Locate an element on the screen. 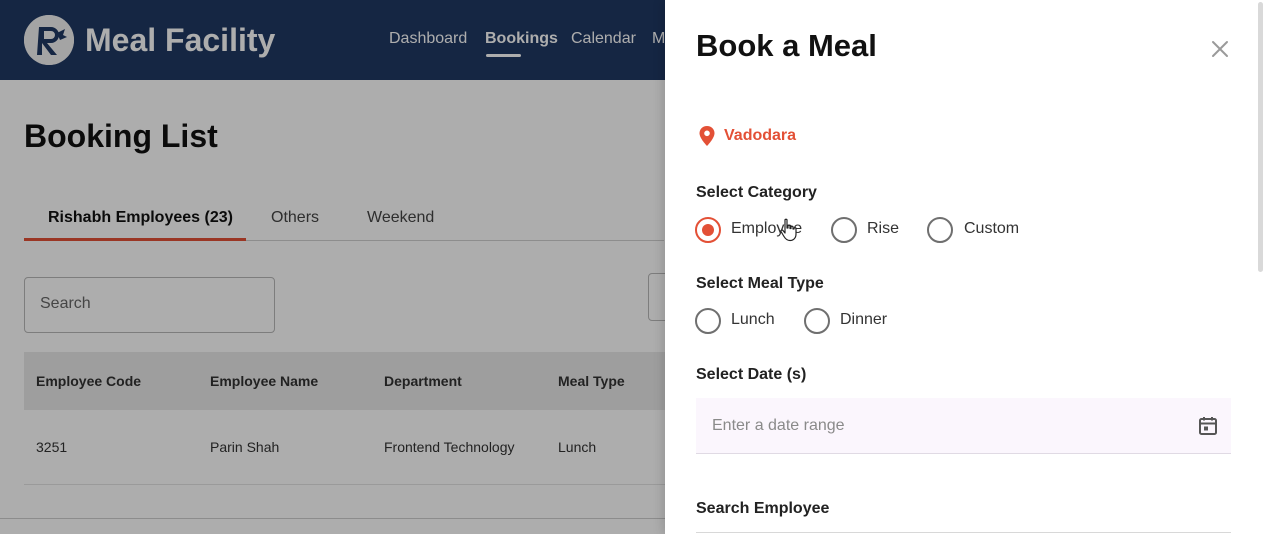 The height and width of the screenshot is (534, 1264). radio-label-lunch: Lunch is located at coordinates (753, 320).